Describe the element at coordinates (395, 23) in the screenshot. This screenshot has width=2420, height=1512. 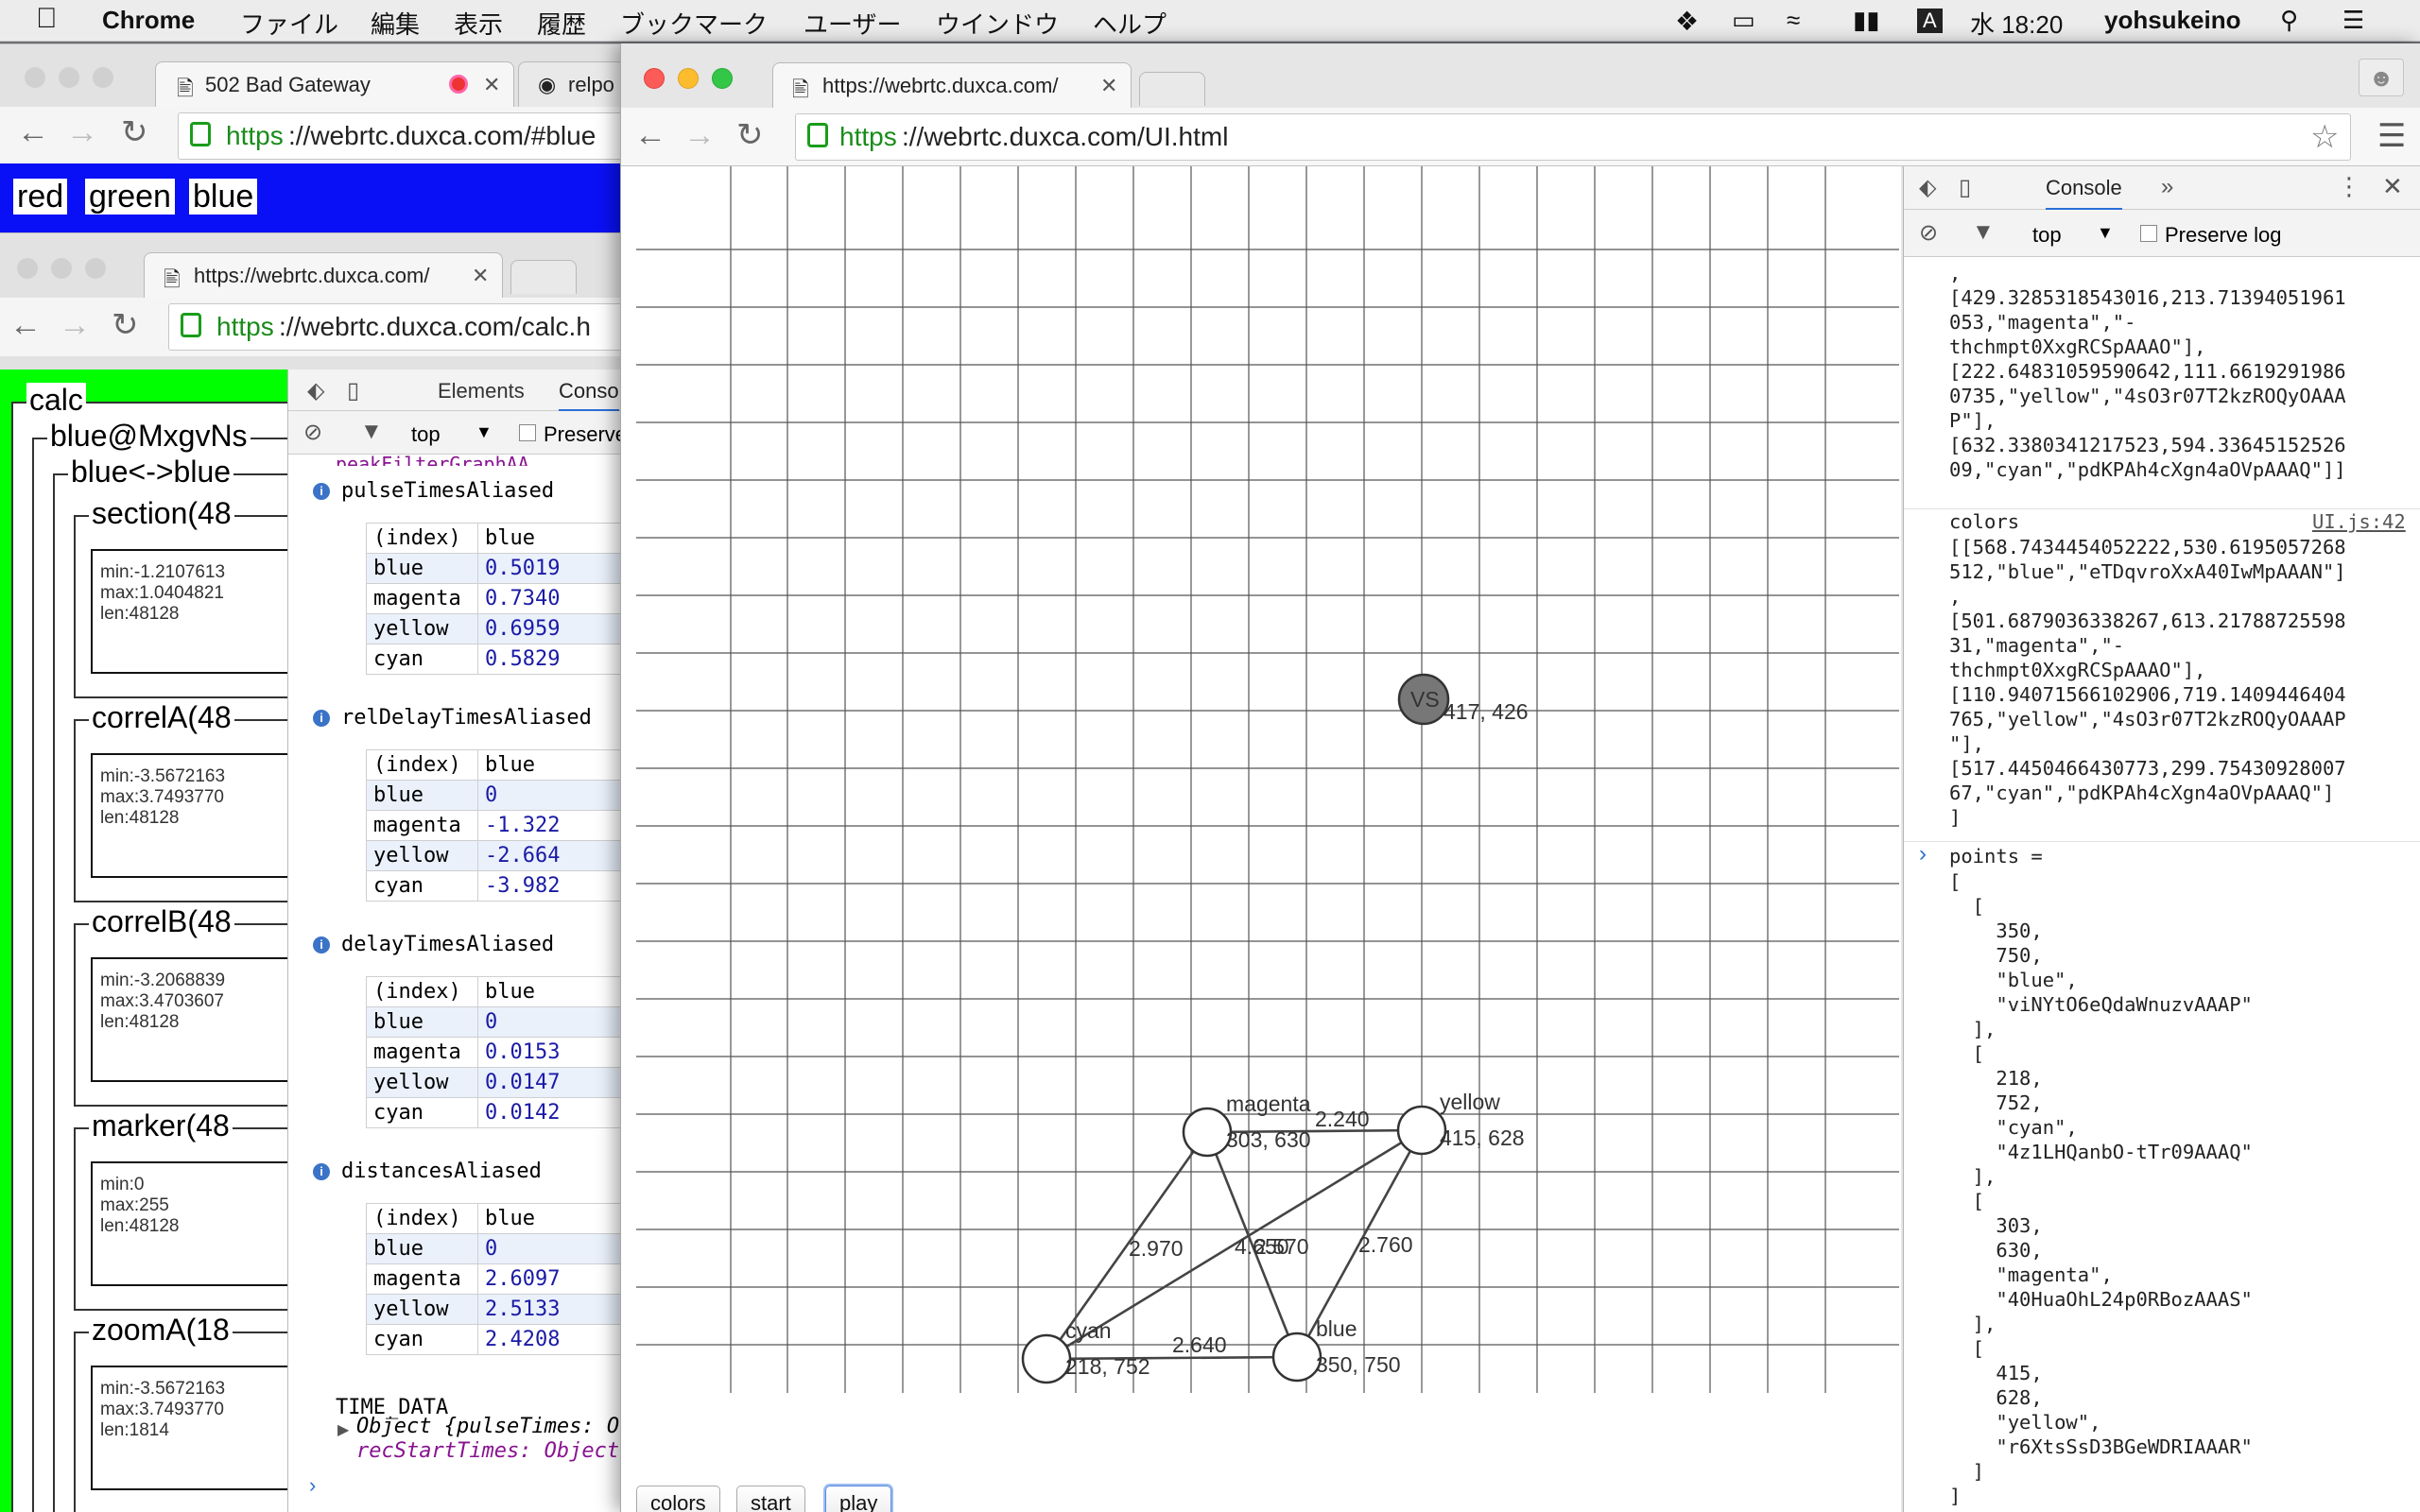
I see `menu-edit: 編集` at that location.